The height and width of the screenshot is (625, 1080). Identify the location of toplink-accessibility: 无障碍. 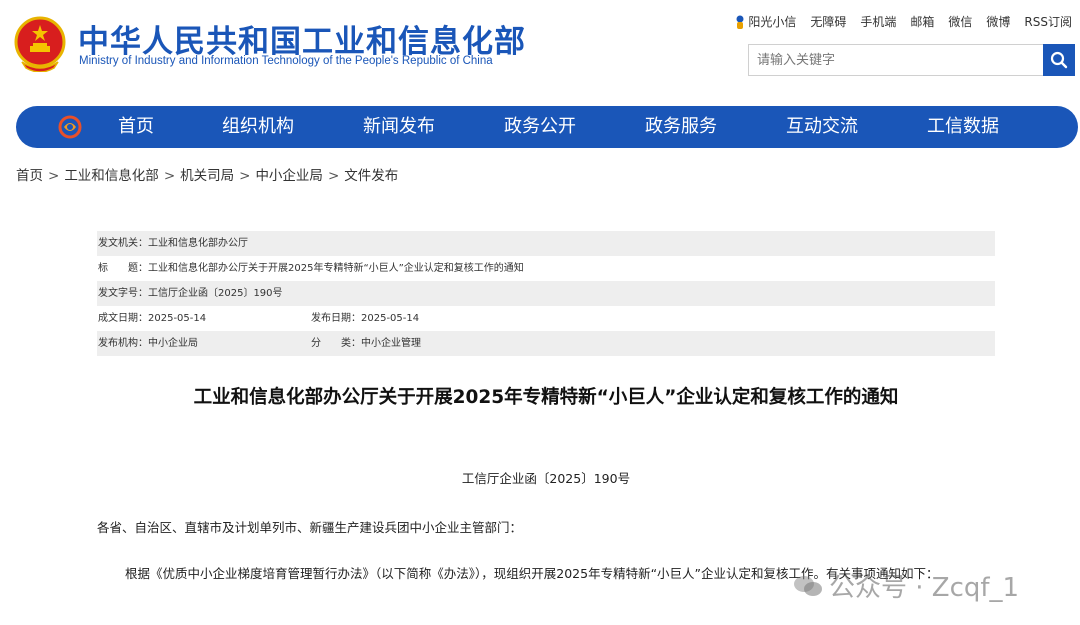
(828, 21).